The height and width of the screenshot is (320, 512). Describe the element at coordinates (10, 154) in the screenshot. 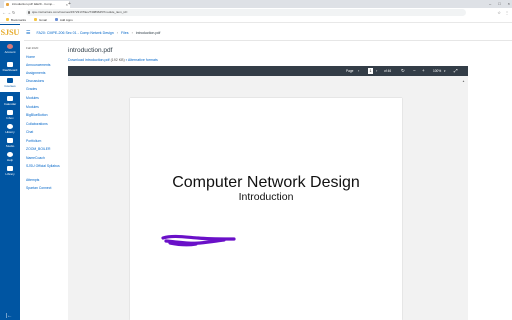

I see `help-icon` at that location.